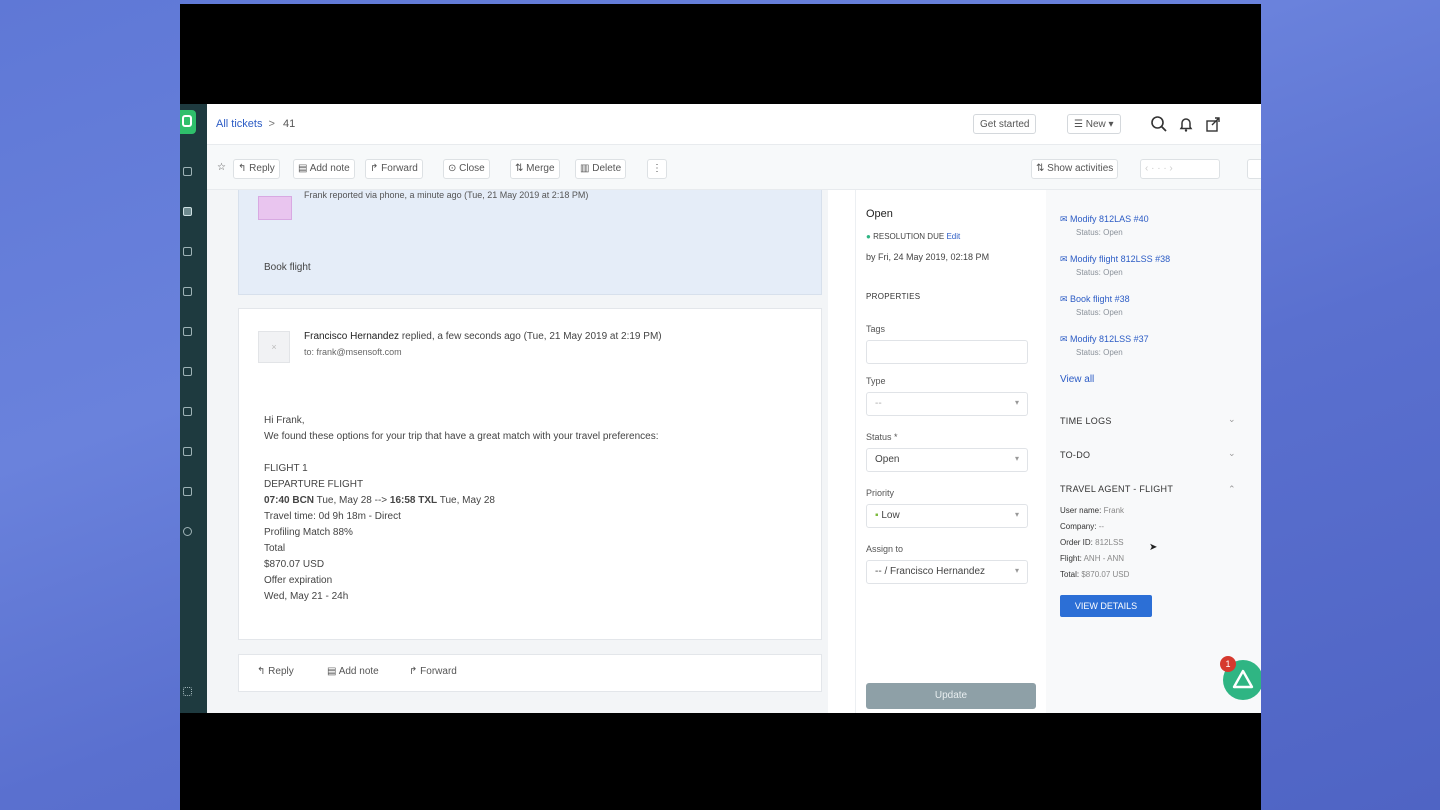  What do you see at coordinates (607, 168) in the screenshot?
I see `delete-label: Delete` at bounding box center [607, 168].